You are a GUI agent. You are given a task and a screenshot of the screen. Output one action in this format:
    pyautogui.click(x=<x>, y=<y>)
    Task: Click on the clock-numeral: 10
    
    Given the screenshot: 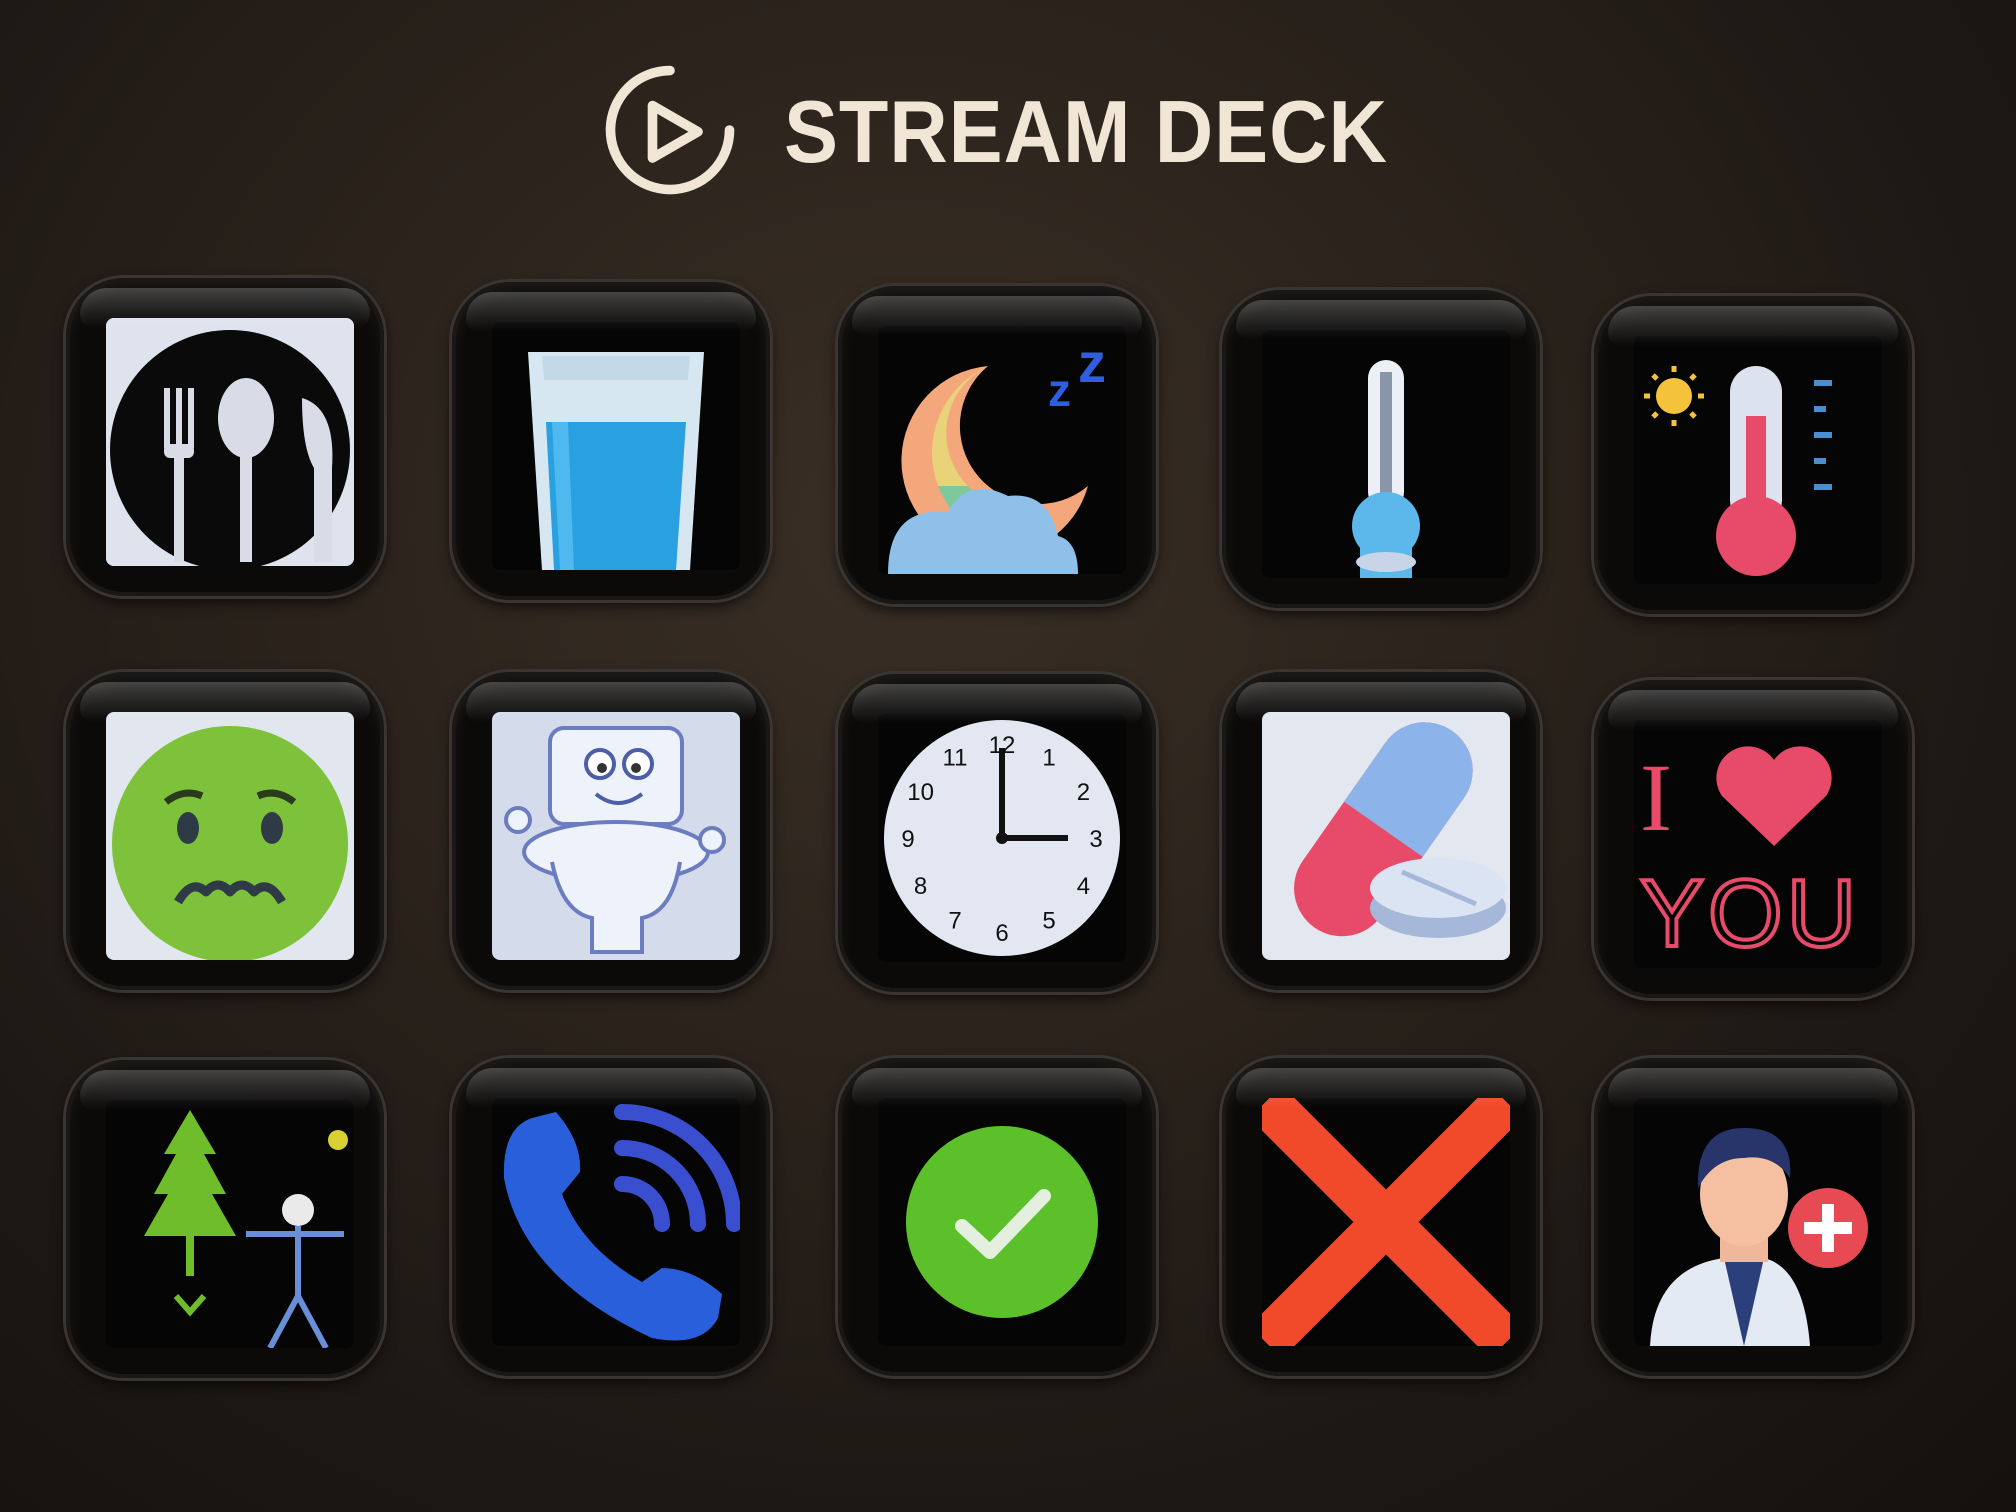 What is the action you would take?
    pyautogui.click(x=920, y=792)
    